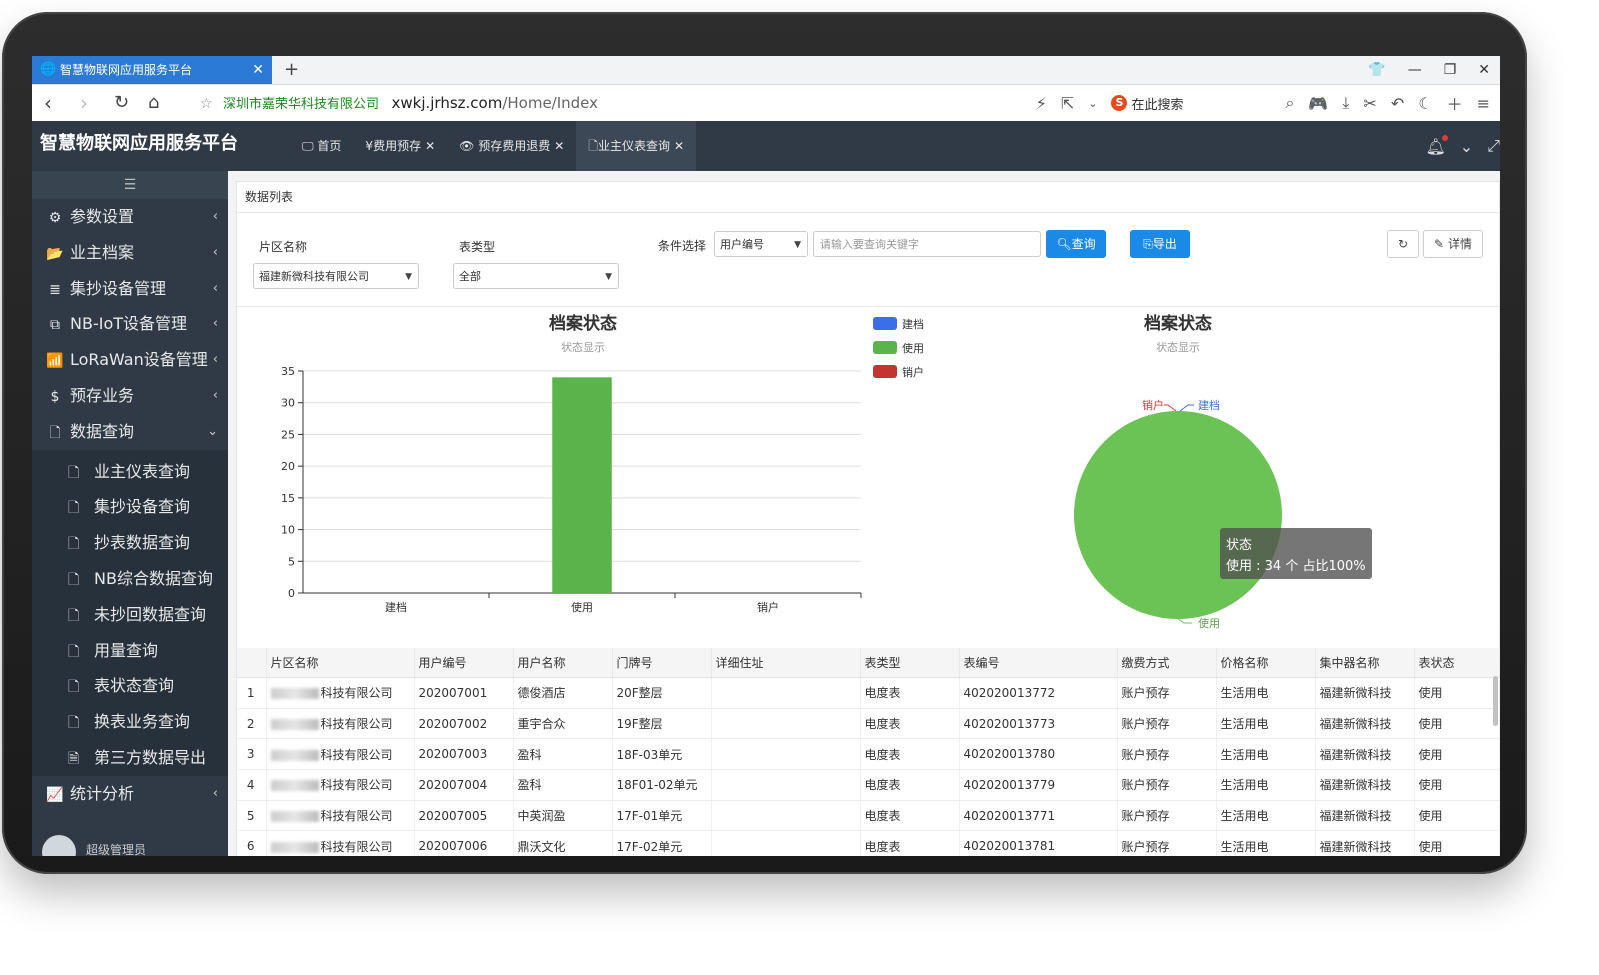  Describe the element at coordinates (1459, 244) in the screenshot. I see `detail-button-label: 详情` at that location.